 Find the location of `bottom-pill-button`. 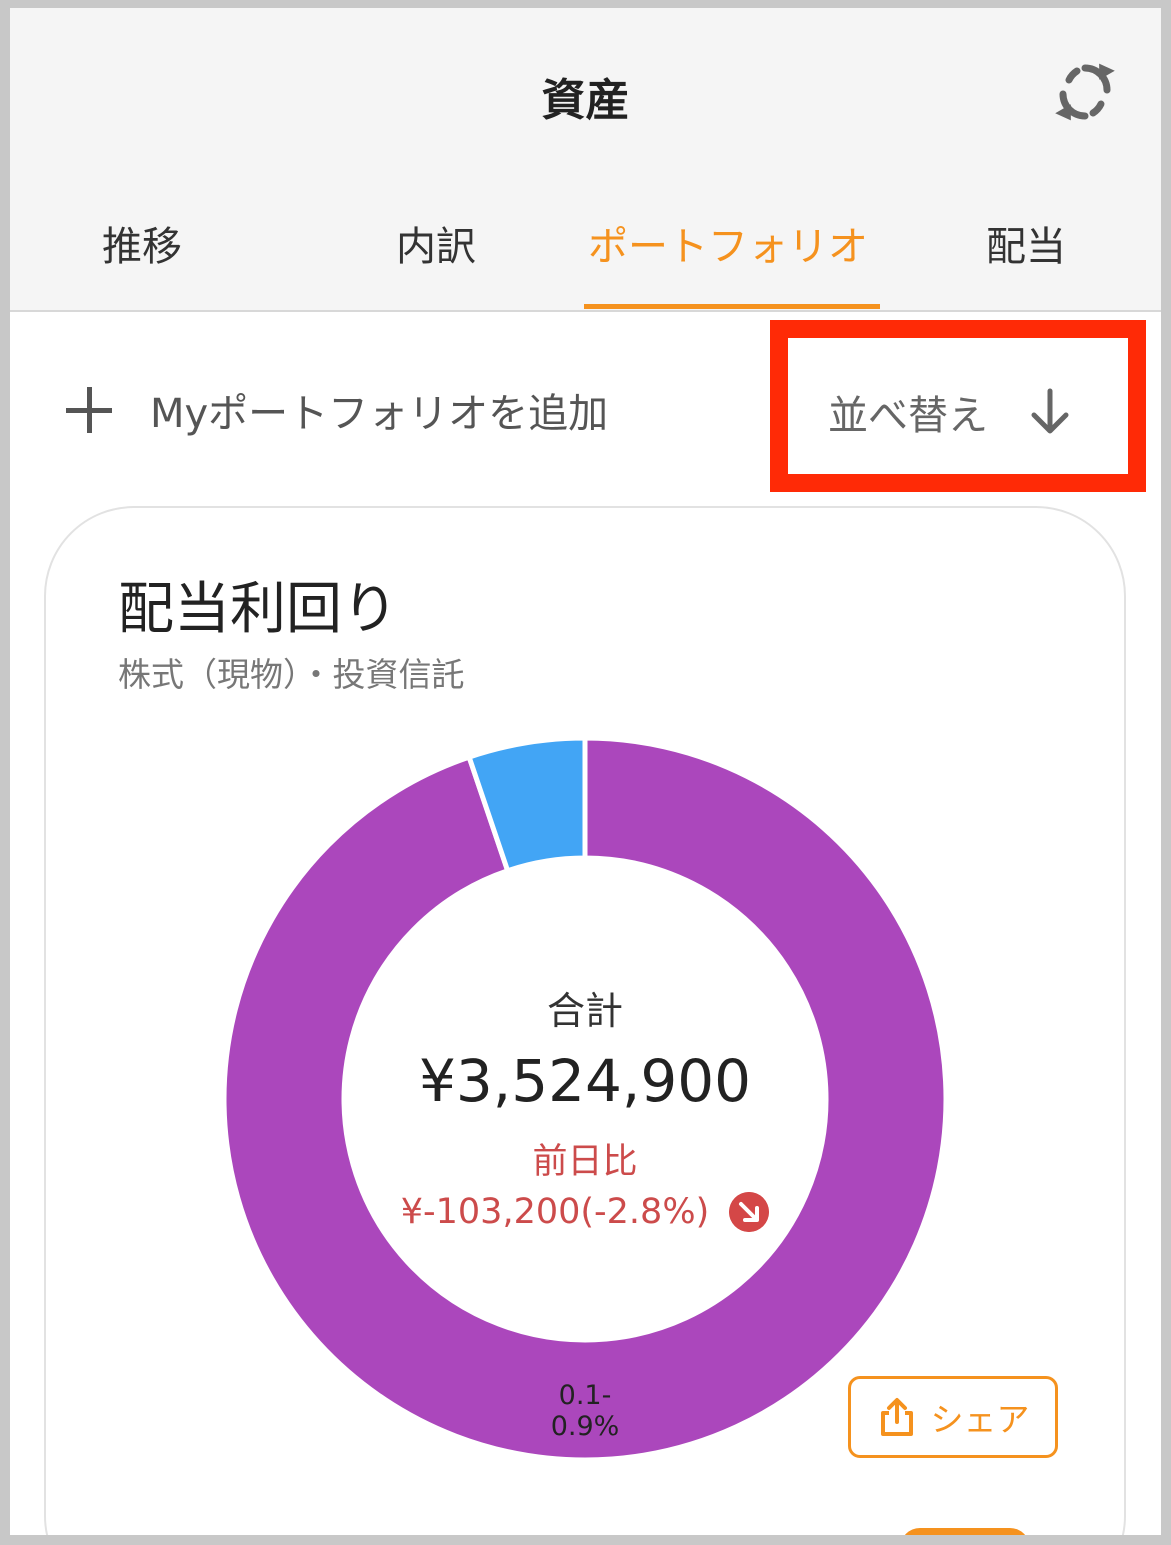

bottom-pill-button is located at coordinates (965, 1536).